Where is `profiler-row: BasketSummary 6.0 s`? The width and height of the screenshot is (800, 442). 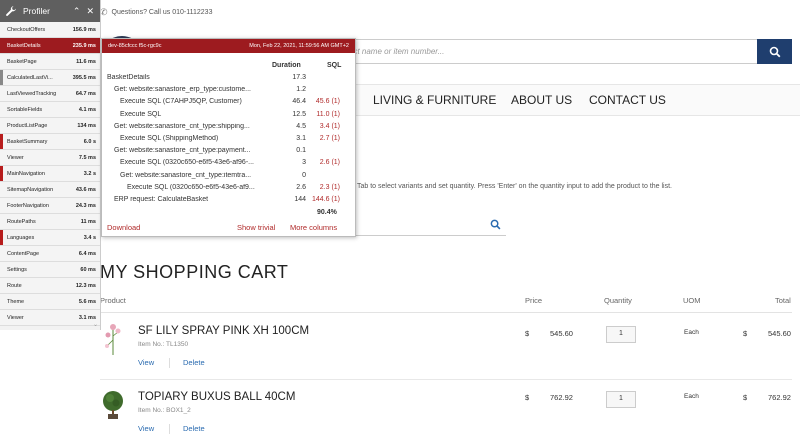 profiler-row: BasketSummary 6.0 s is located at coordinates (50, 142).